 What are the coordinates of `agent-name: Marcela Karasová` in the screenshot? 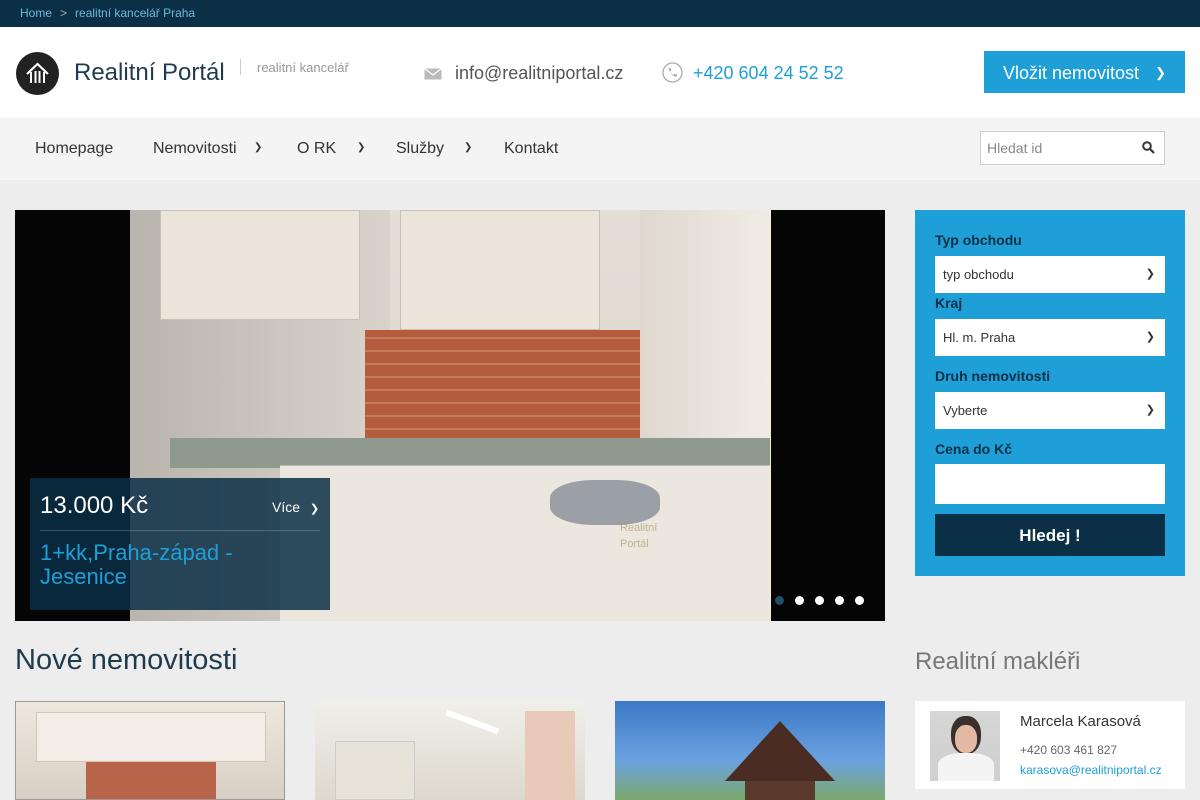 It's located at (1080, 721).